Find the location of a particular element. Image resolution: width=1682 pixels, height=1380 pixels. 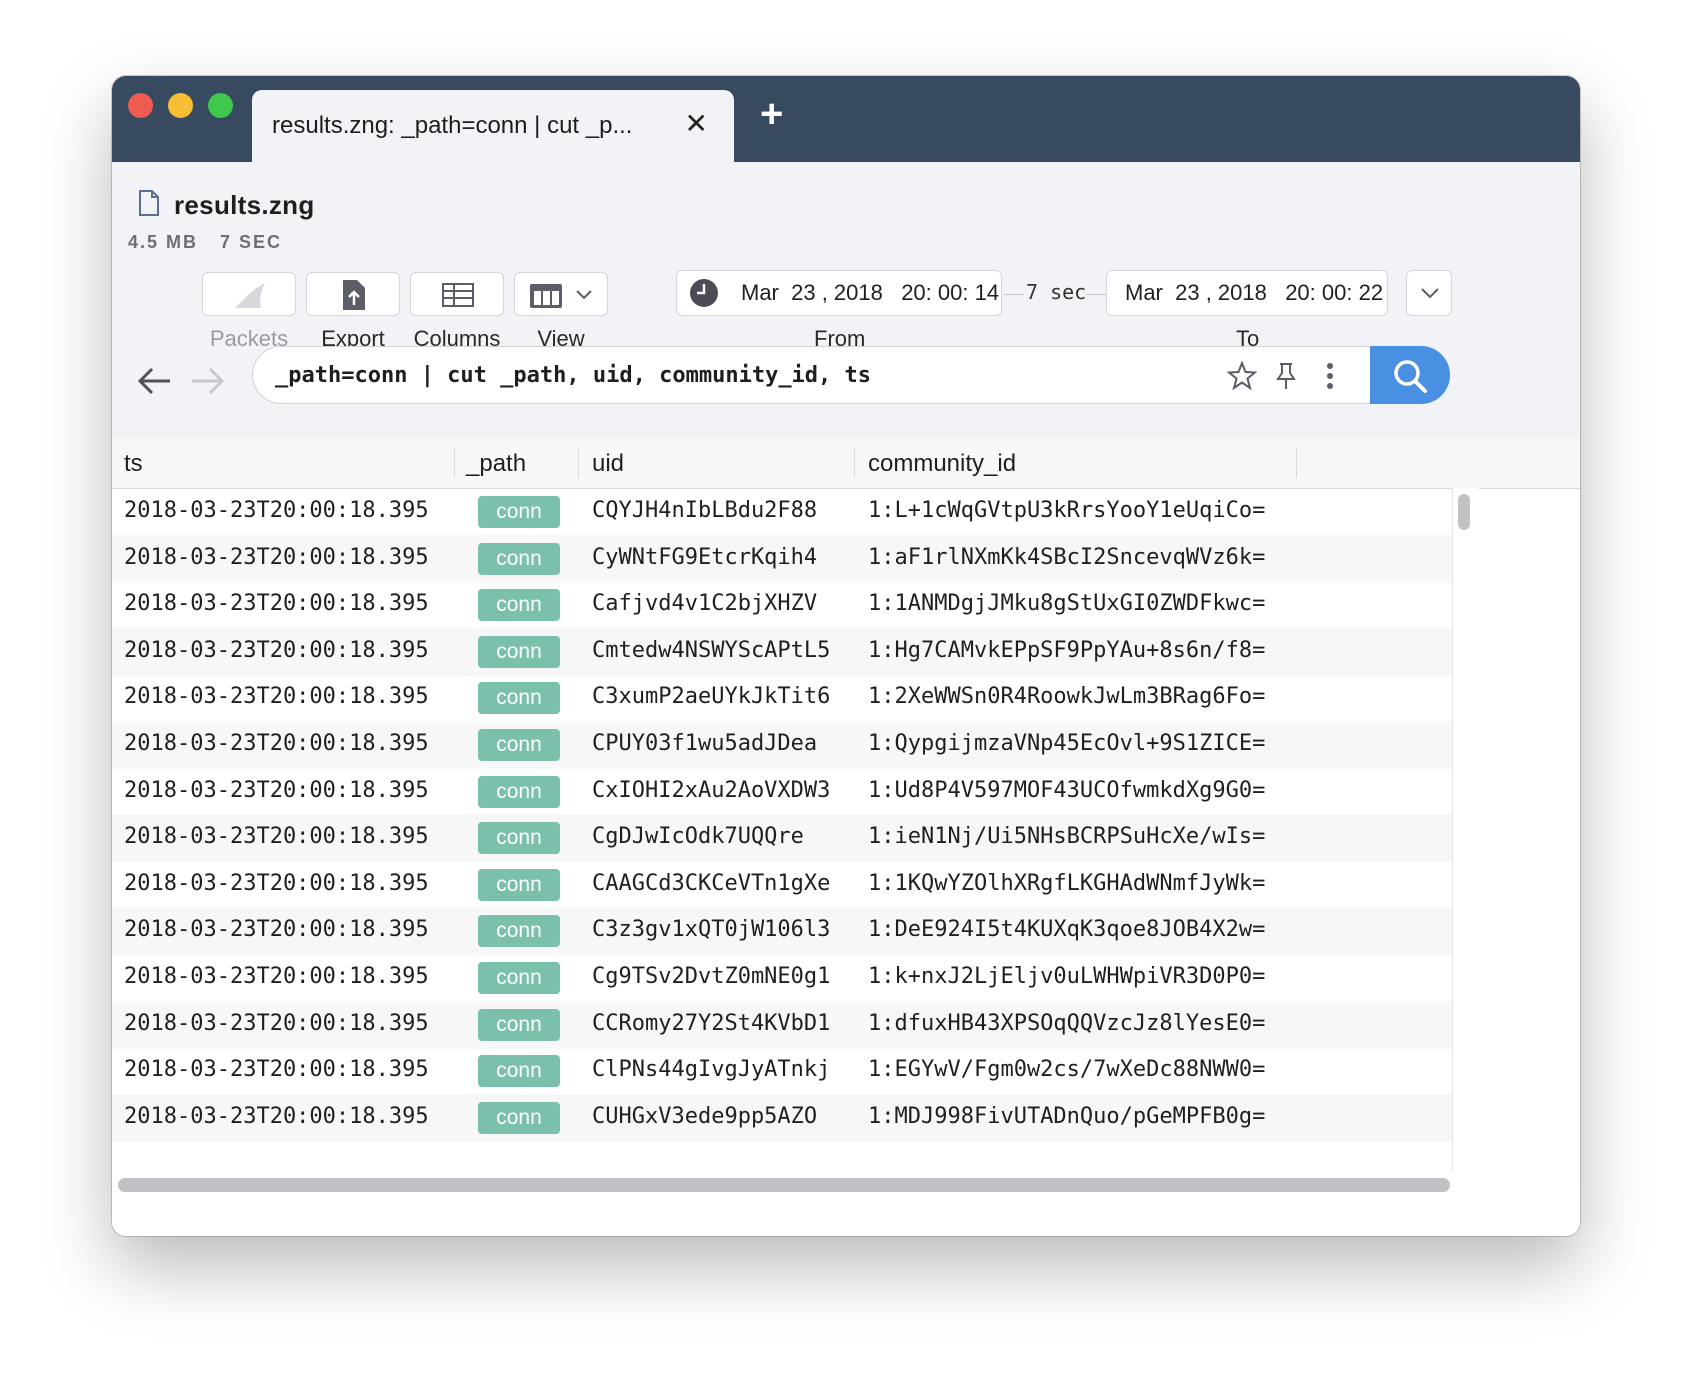

cell-uid: CPUY03f1wu5adJDea is located at coordinates (704, 743).